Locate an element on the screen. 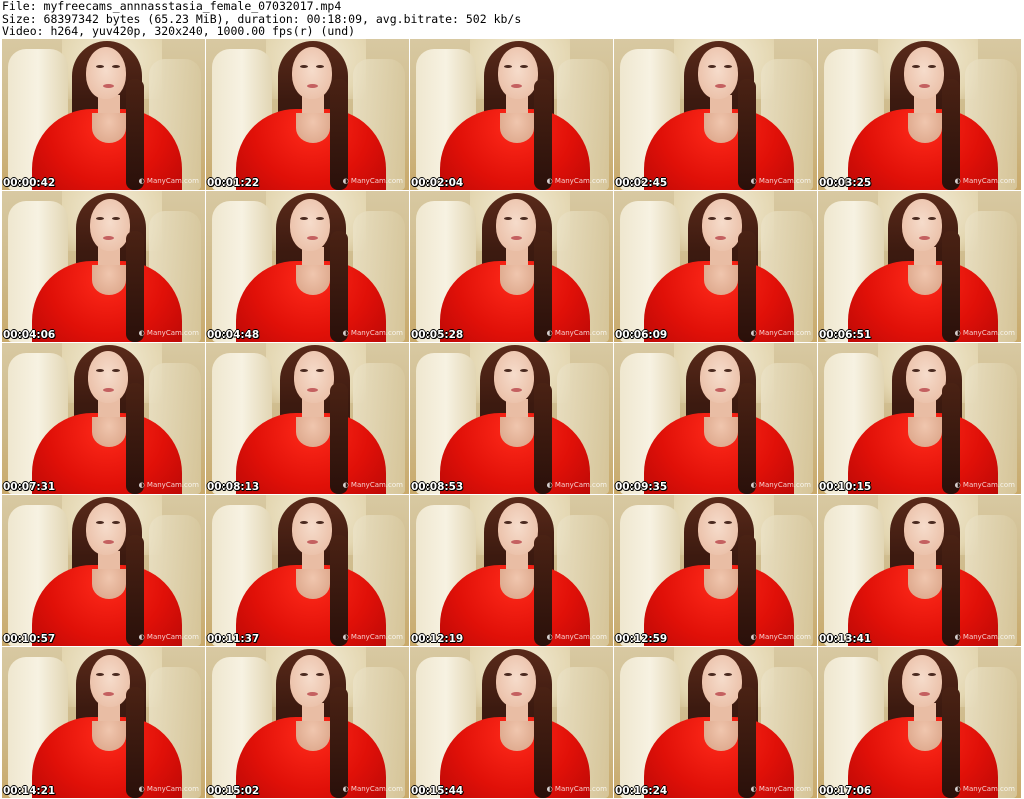  video-thumbnail: ManyCam.com 00:09:35 is located at coordinates (715, 418).